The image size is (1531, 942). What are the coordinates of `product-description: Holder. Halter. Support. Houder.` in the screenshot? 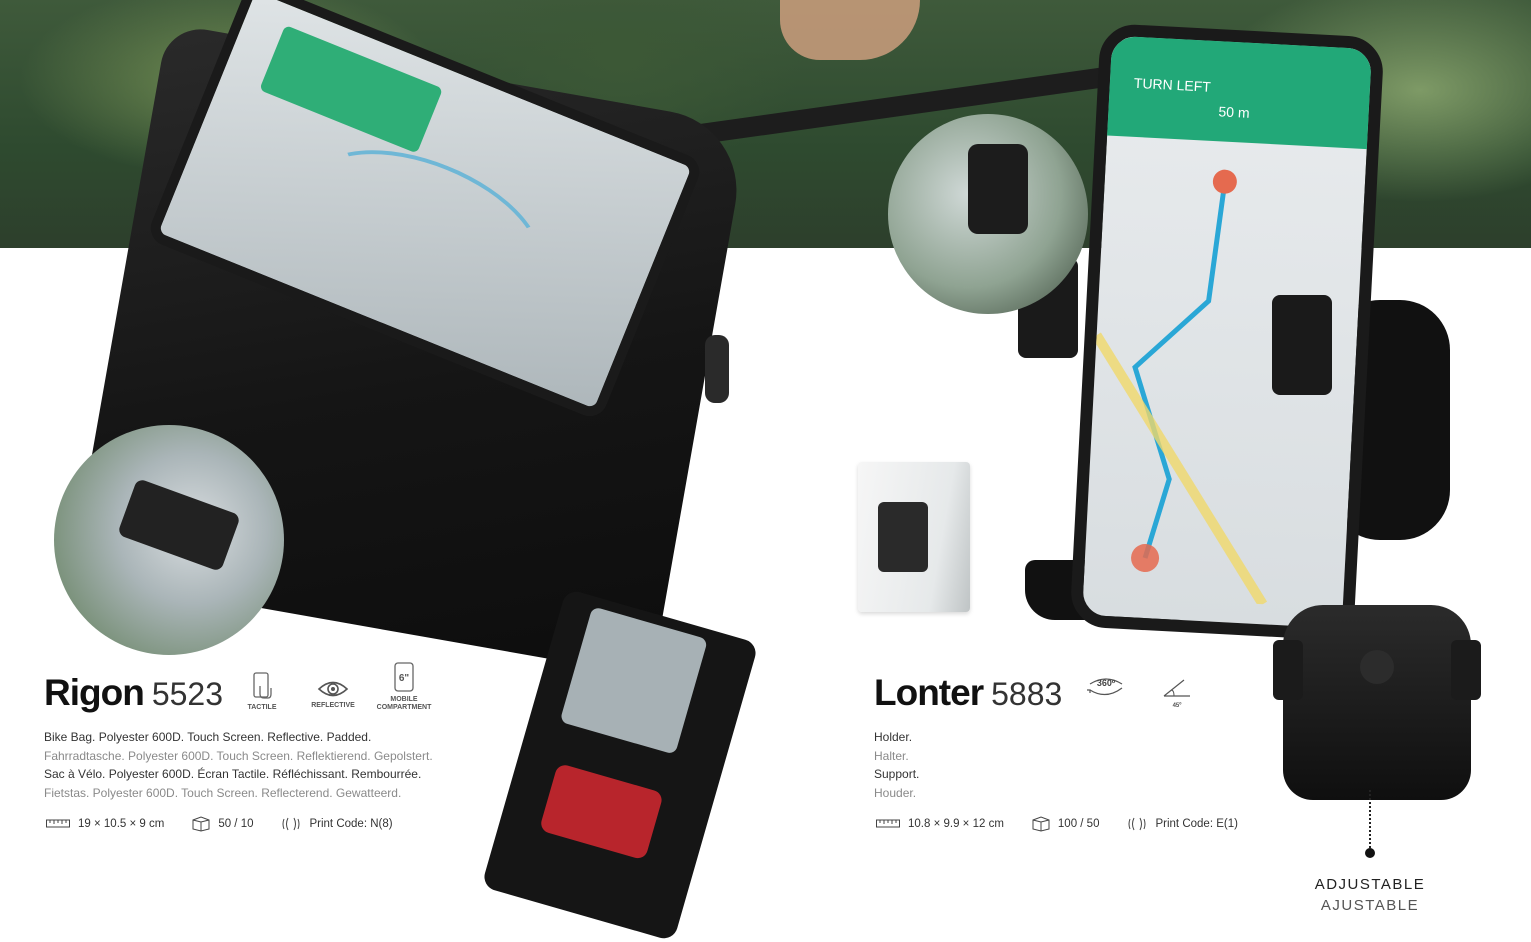 It's located at (896, 765).